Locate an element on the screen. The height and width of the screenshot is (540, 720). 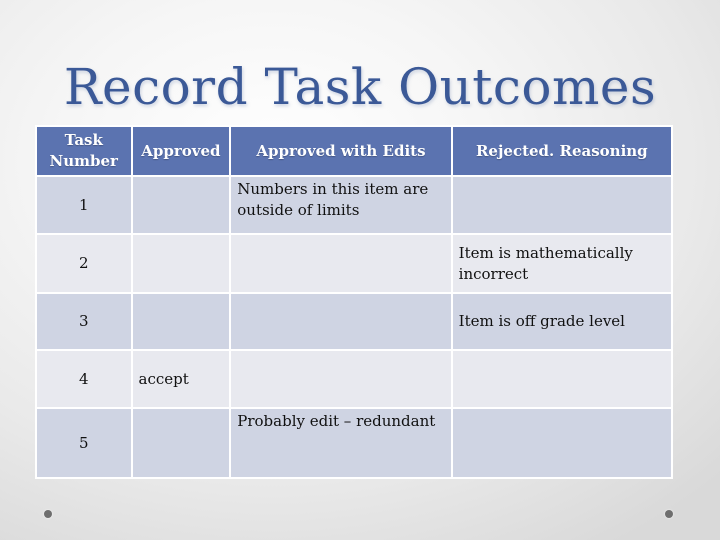
cell-task-number: 4 is located at coordinates (84, 379).